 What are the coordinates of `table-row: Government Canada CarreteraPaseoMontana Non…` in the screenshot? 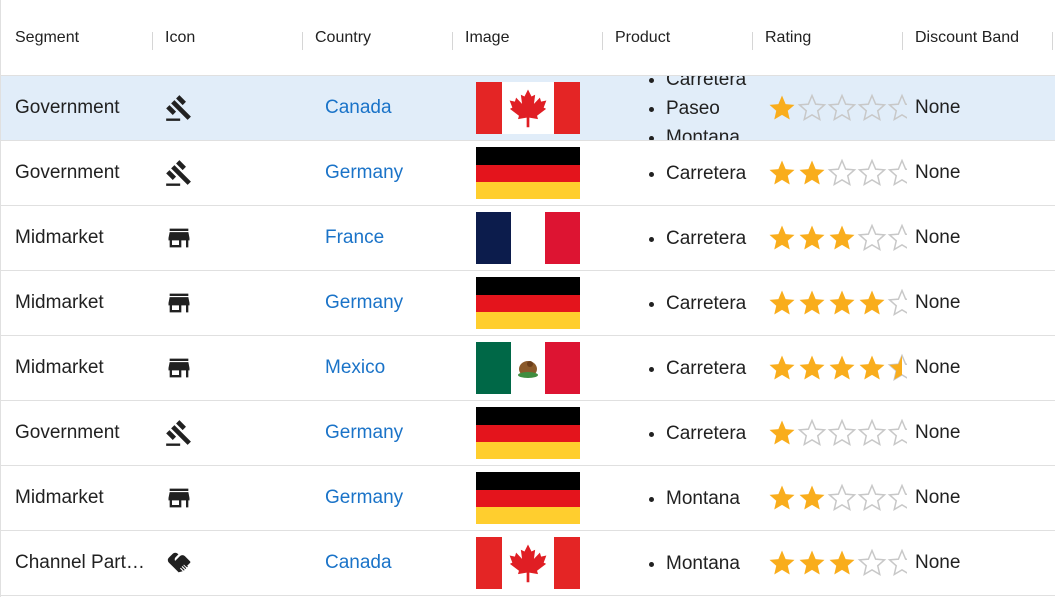 It's located at (528, 108).